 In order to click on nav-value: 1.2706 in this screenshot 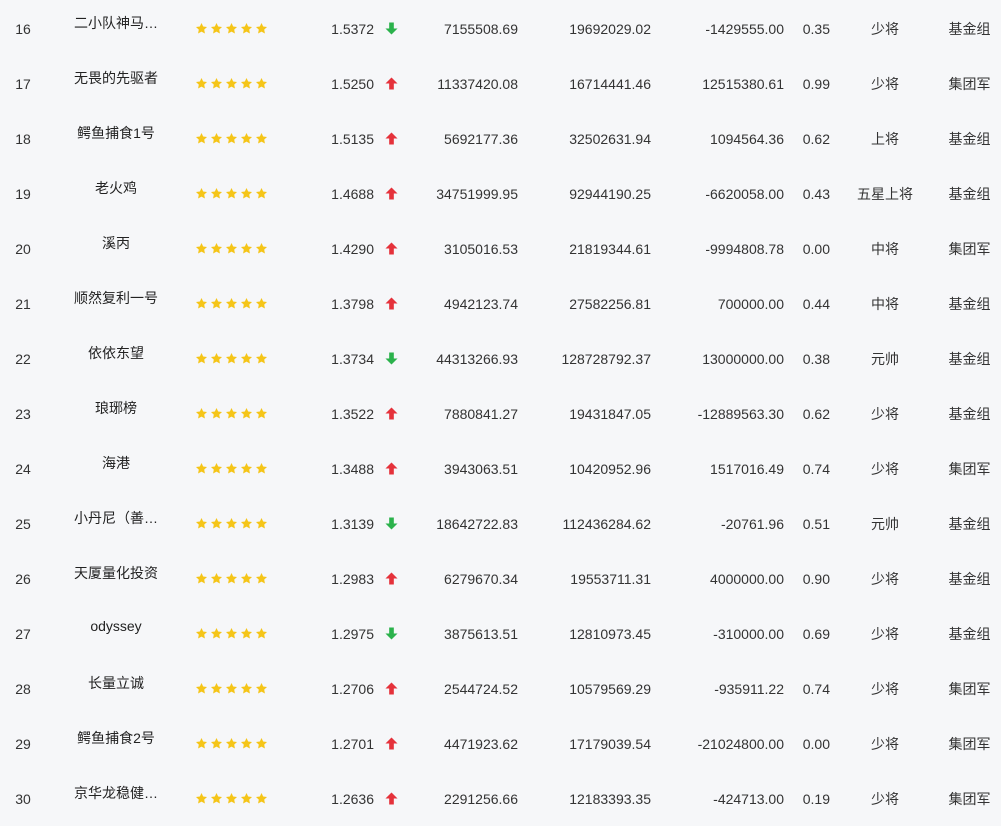, I will do `click(352, 688)`.